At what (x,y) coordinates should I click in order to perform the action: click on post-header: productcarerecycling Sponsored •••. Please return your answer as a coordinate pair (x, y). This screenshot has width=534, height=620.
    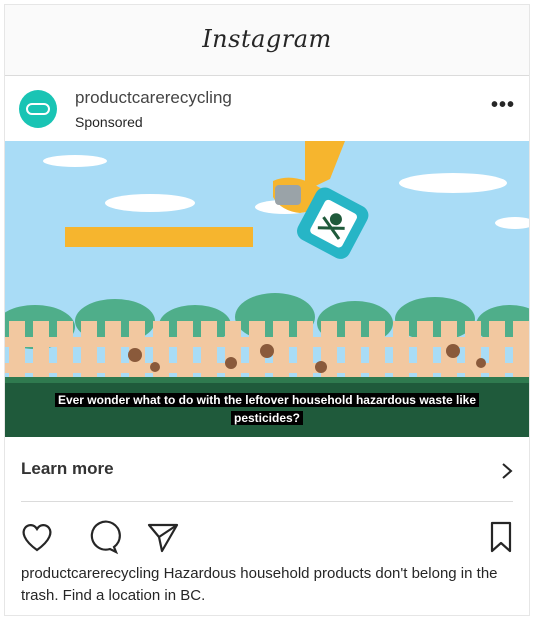
    Looking at the image, I should click on (267, 109).